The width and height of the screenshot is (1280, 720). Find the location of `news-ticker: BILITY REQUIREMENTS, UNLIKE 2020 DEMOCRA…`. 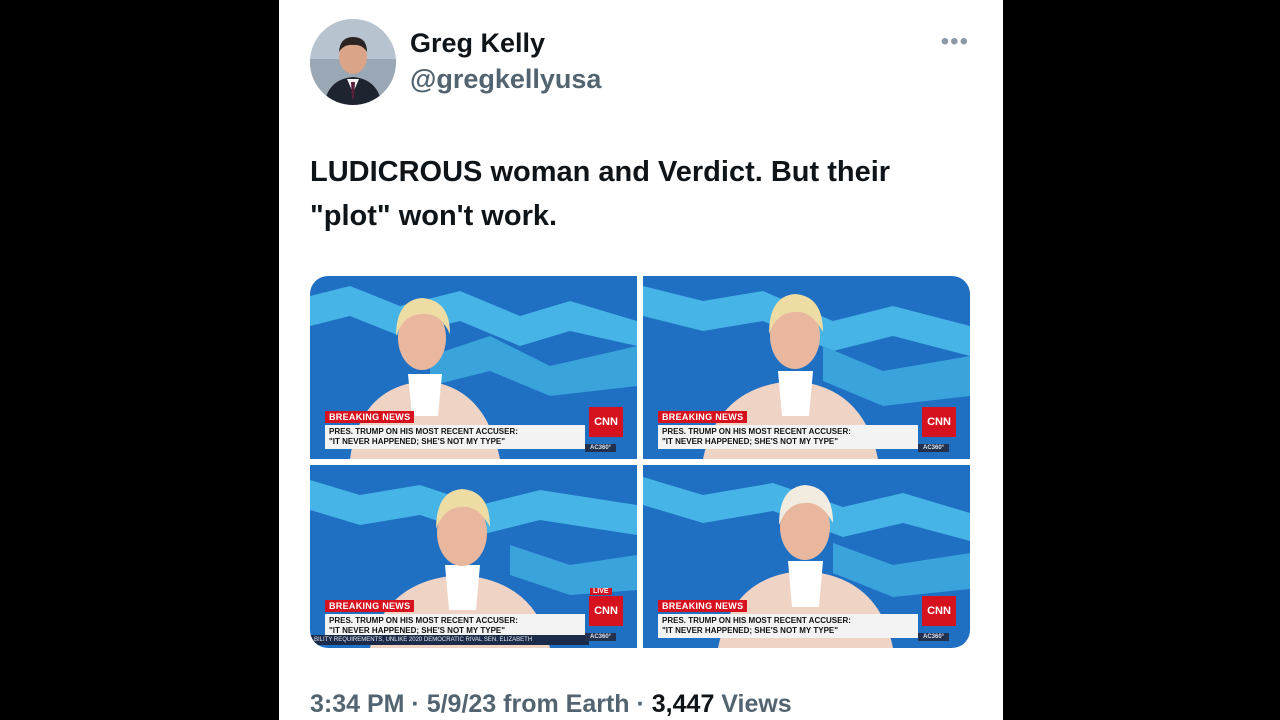

news-ticker: BILITY REQUIREMENTS, UNLIKE 2020 DEMOCRA… is located at coordinates (449, 640).